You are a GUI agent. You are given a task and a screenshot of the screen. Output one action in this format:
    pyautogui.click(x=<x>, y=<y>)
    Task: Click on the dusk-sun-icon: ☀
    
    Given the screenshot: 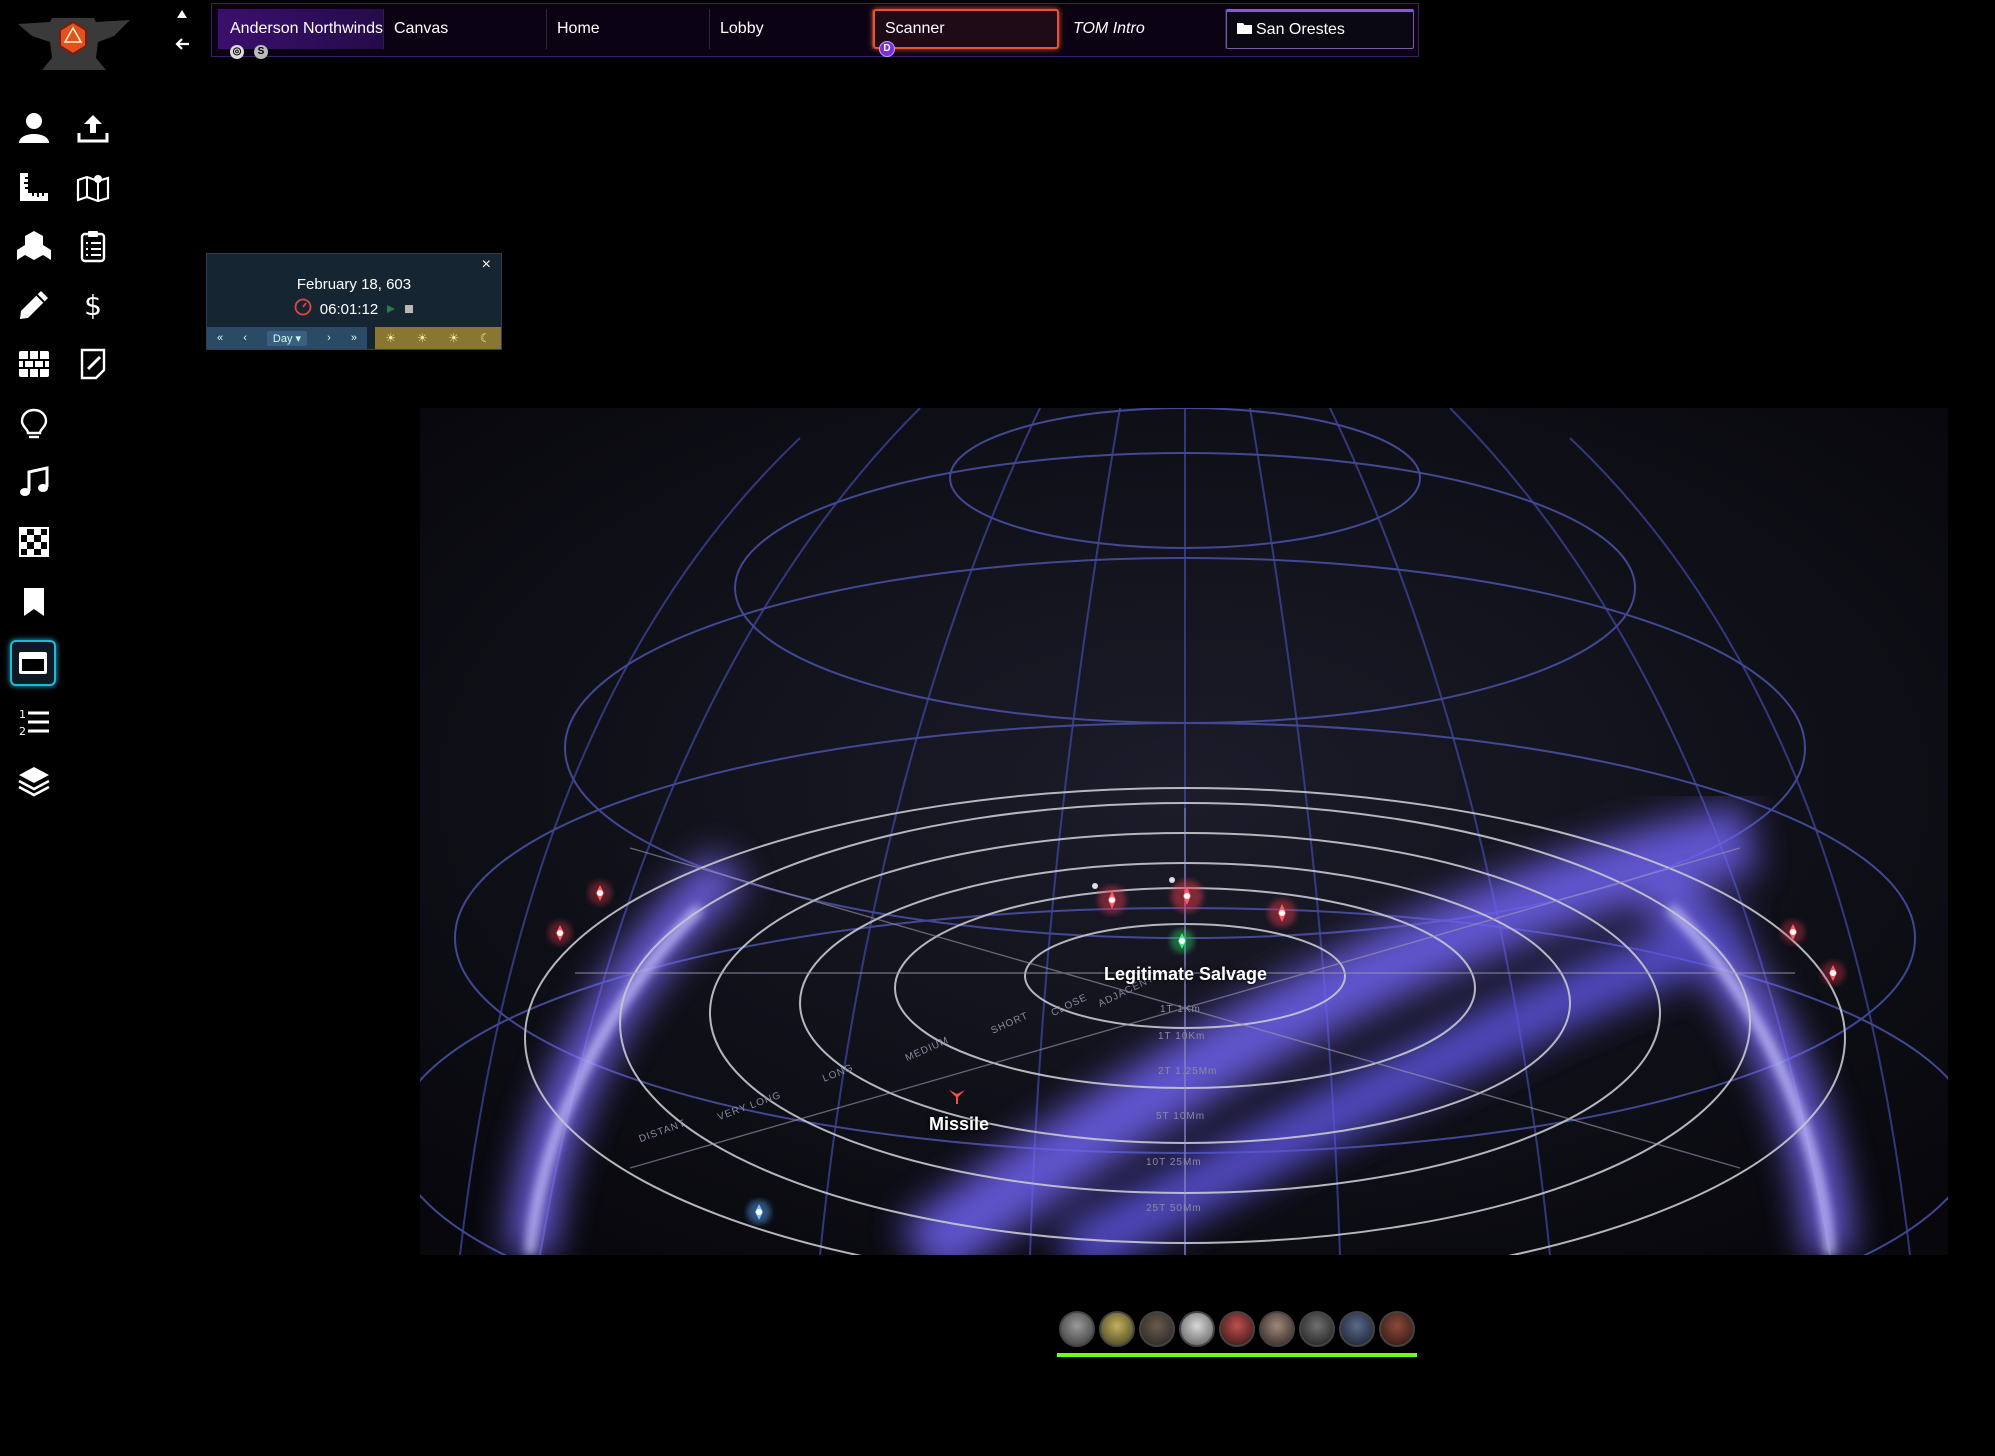 What is the action you would take?
    pyautogui.click(x=453, y=338)
    